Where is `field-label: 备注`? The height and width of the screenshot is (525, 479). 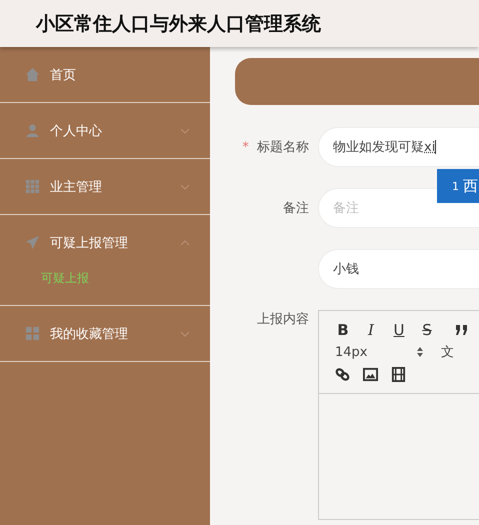
field-label: 备注 is located at coordinates (296, 208).